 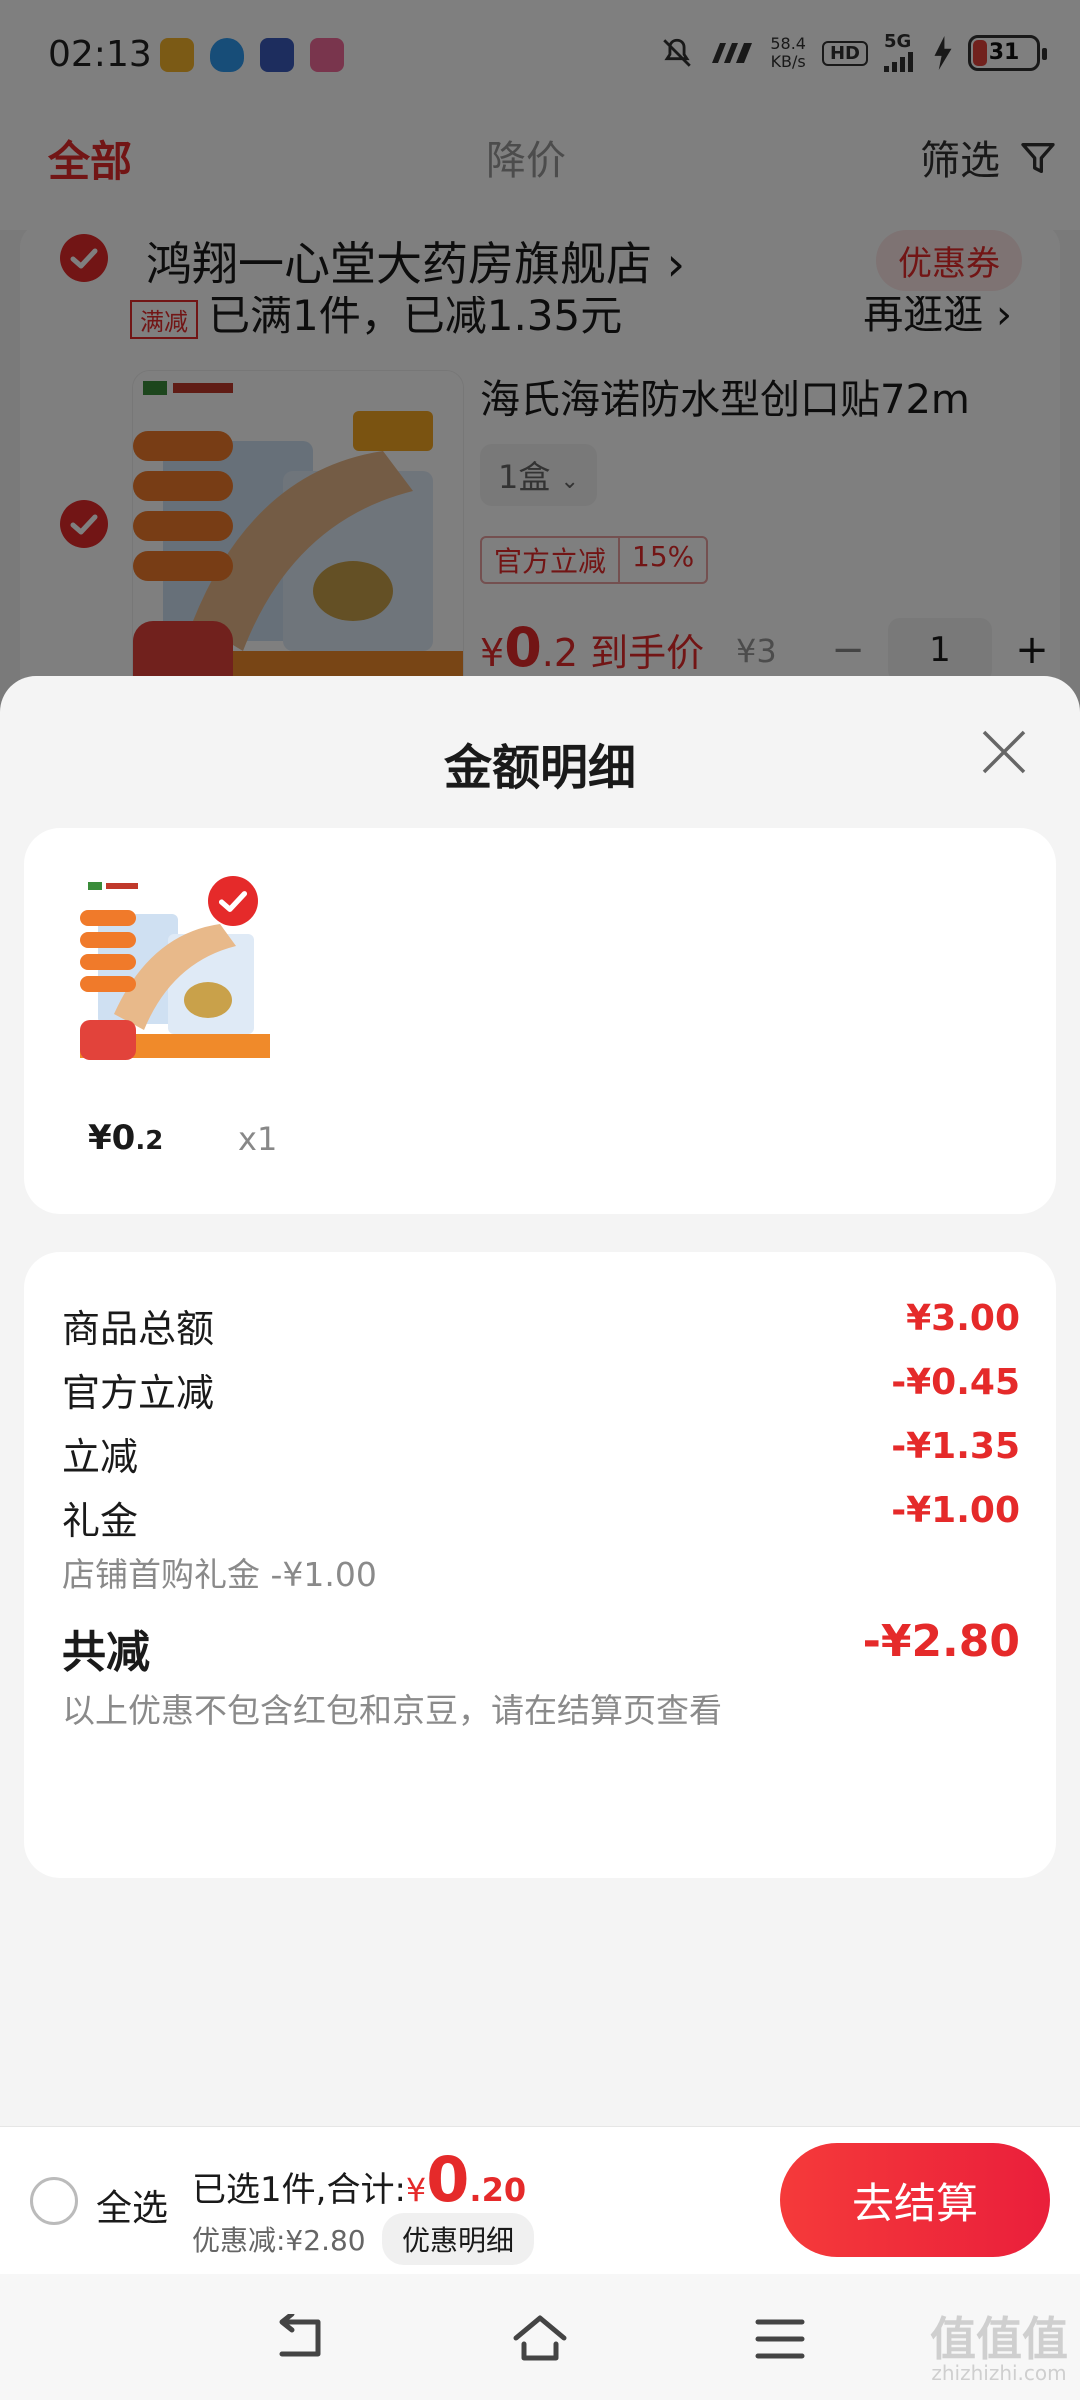 What do you see at coordinates (780, 2339) in the screenshot?
I see `menu-icon` at bounding box center [780, 2339].